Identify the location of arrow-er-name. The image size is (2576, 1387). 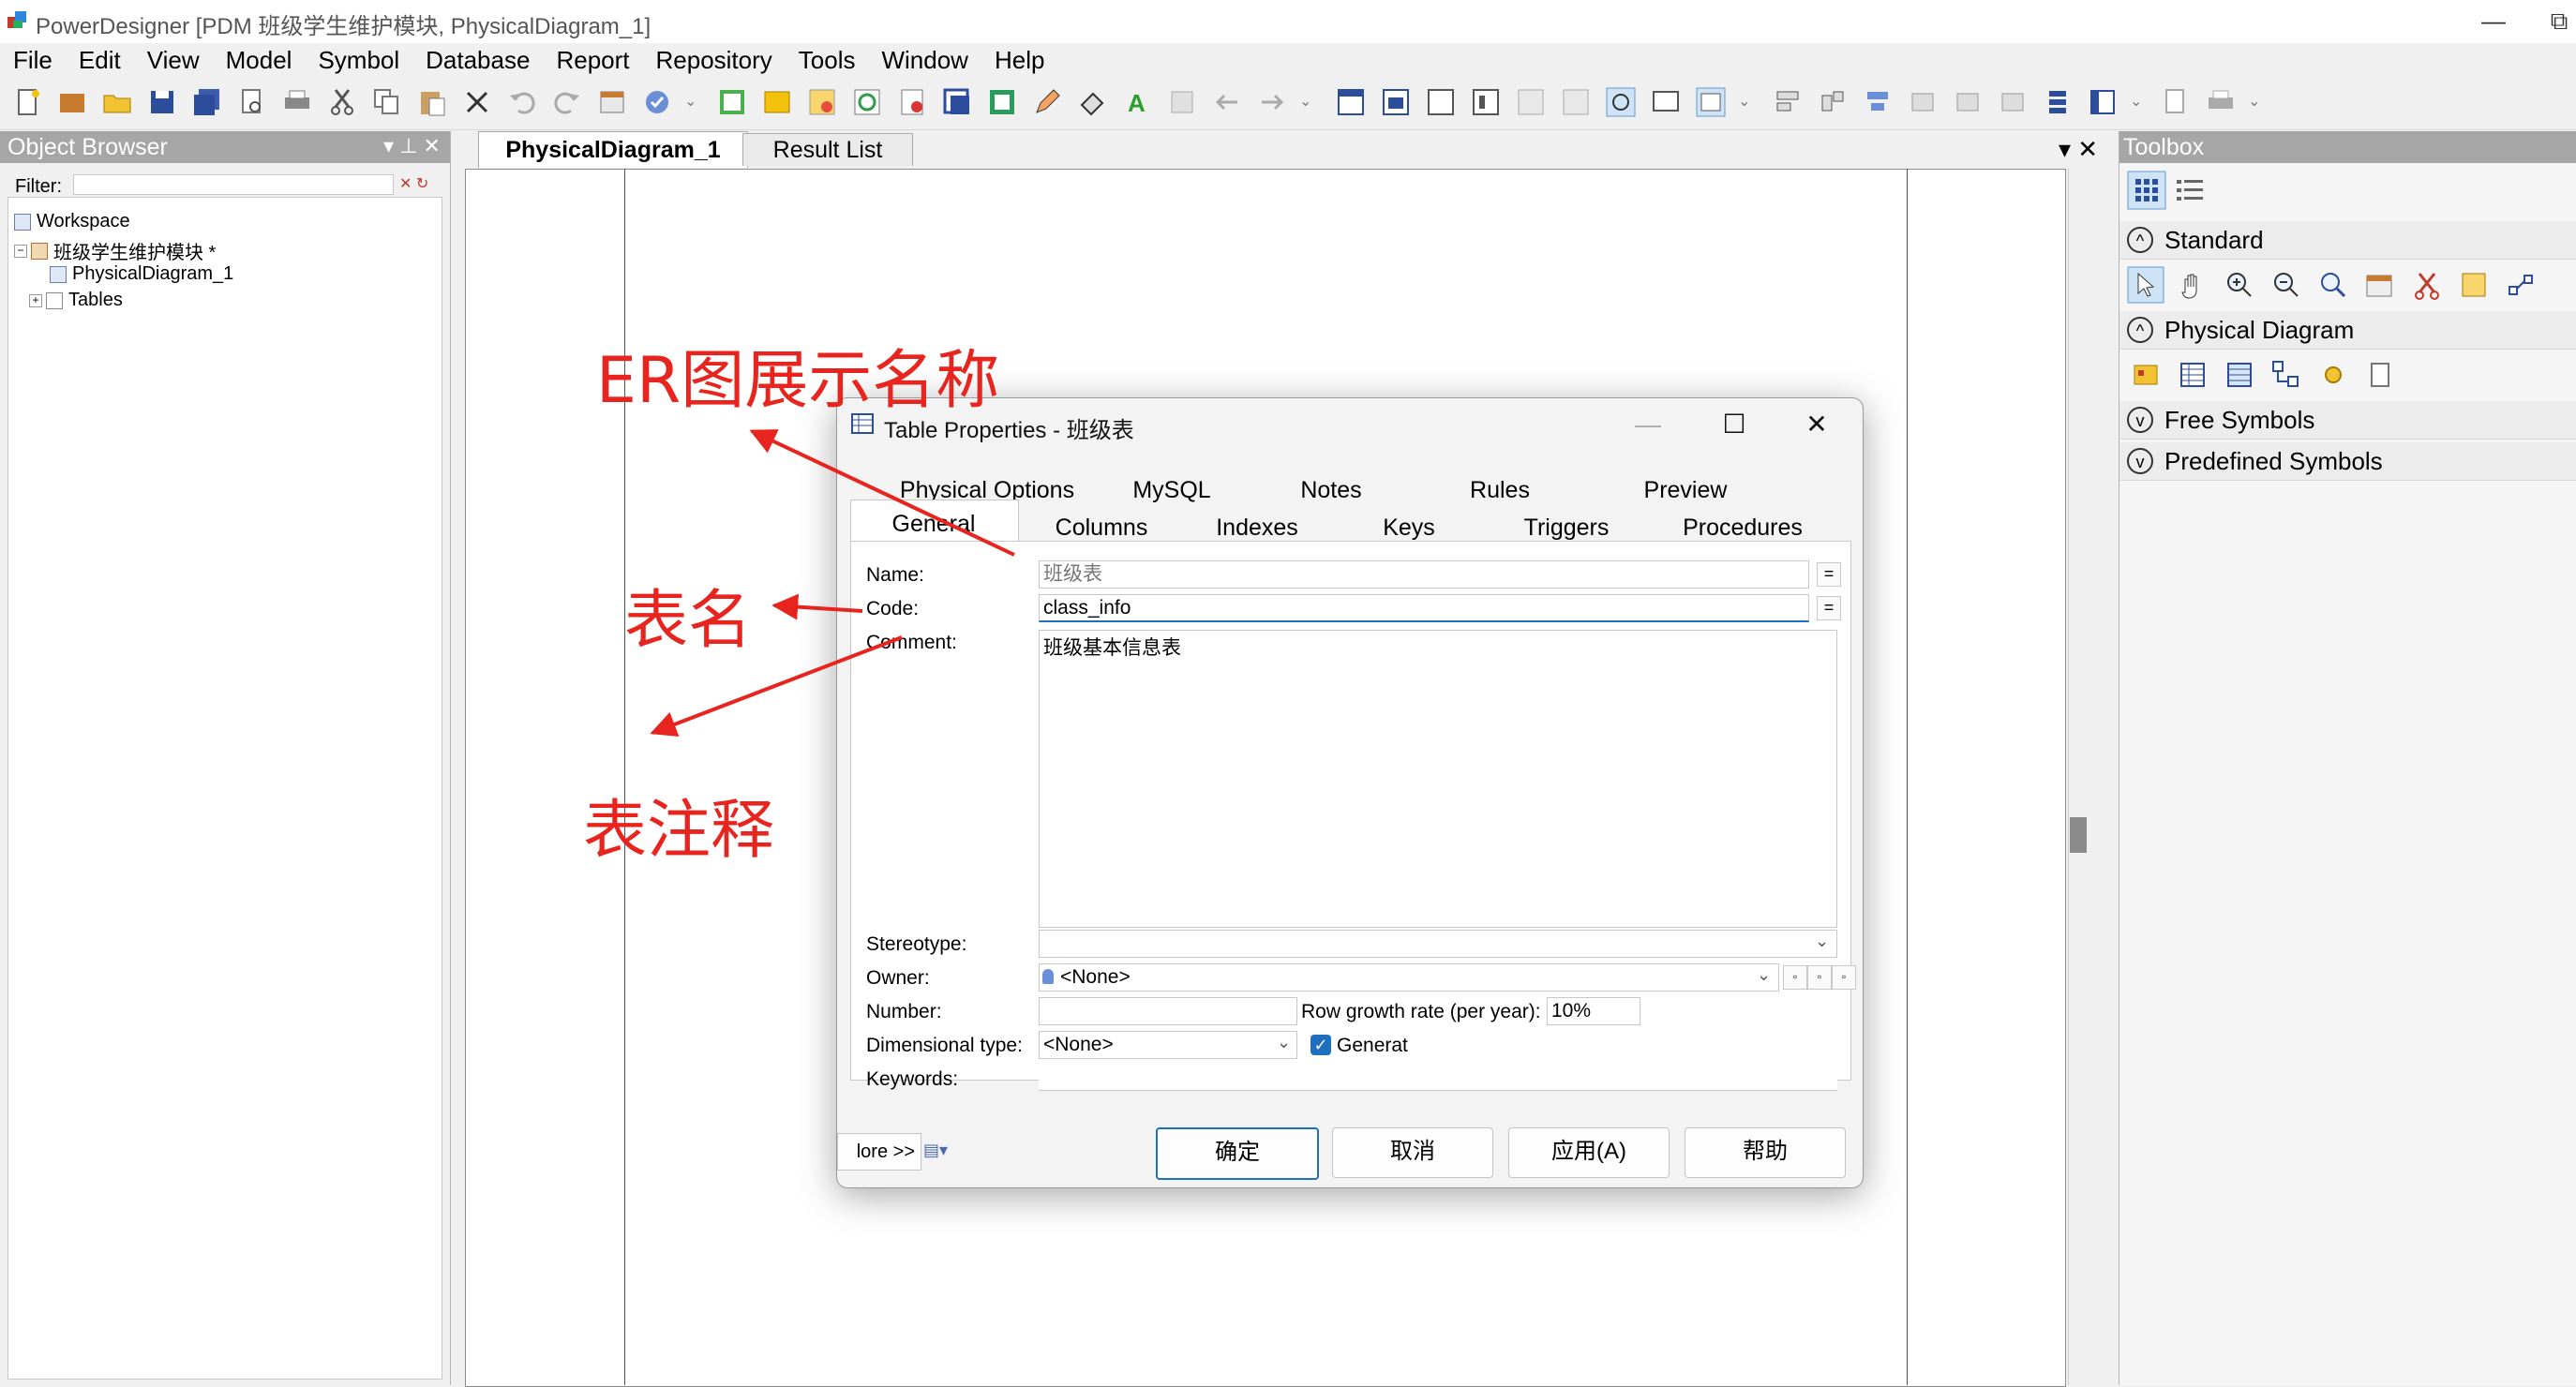
(882, 493).